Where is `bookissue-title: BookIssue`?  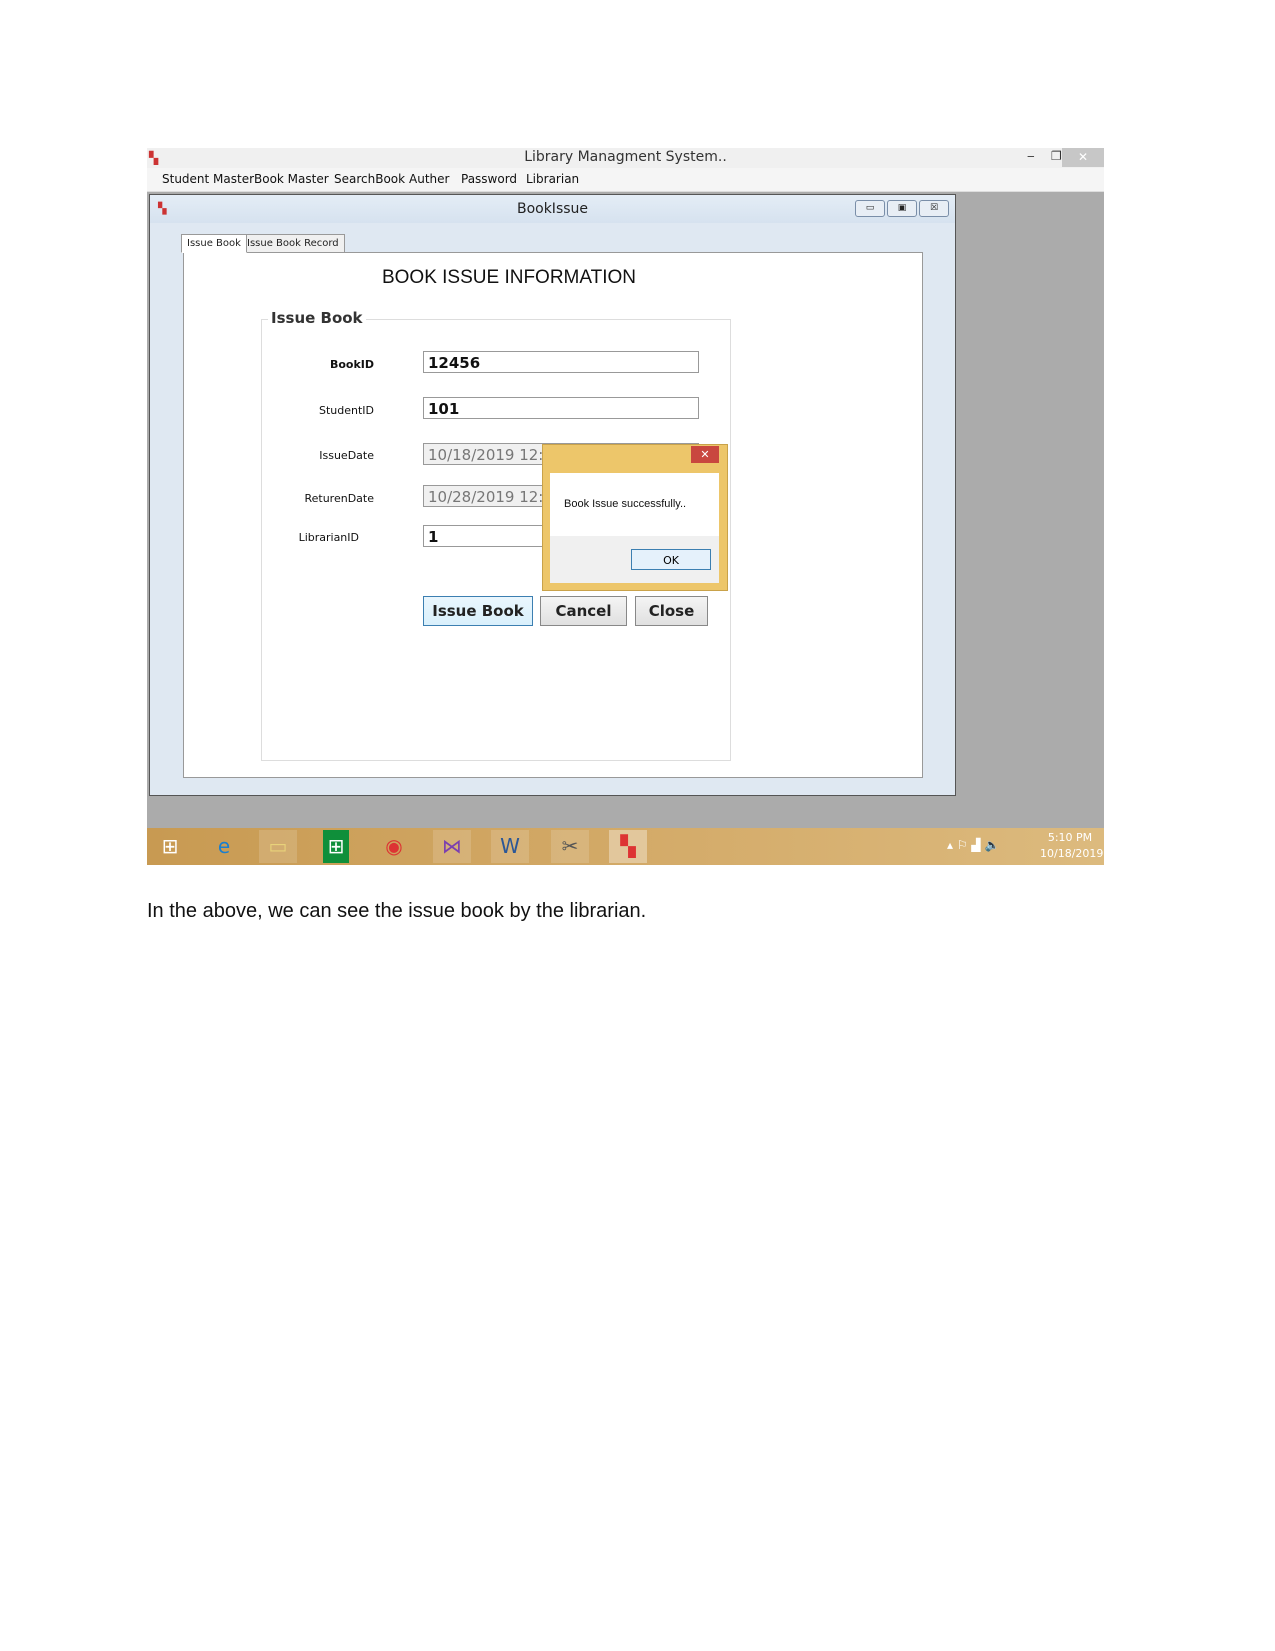 bookissue-title: BookIssue is located at coordinates (552, 209).